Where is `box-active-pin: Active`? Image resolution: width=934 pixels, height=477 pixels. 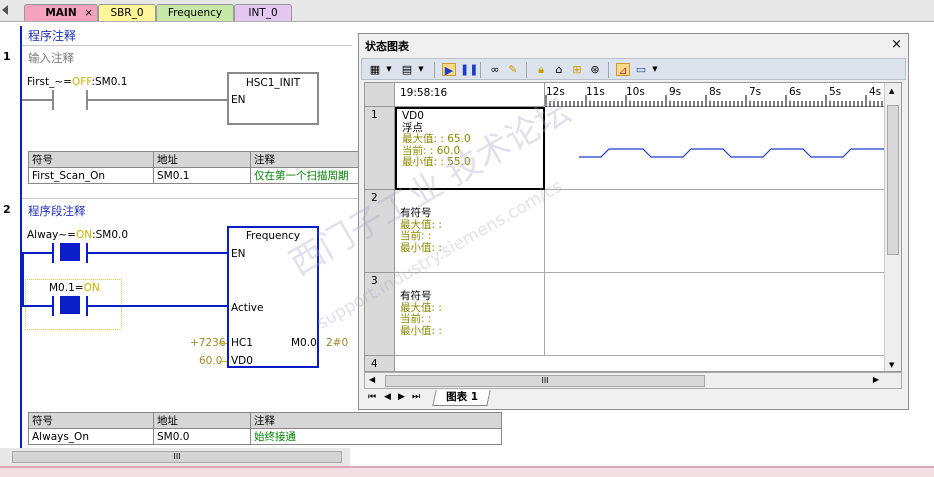
box-active-pin: Active is located at coordinates (247, 308).